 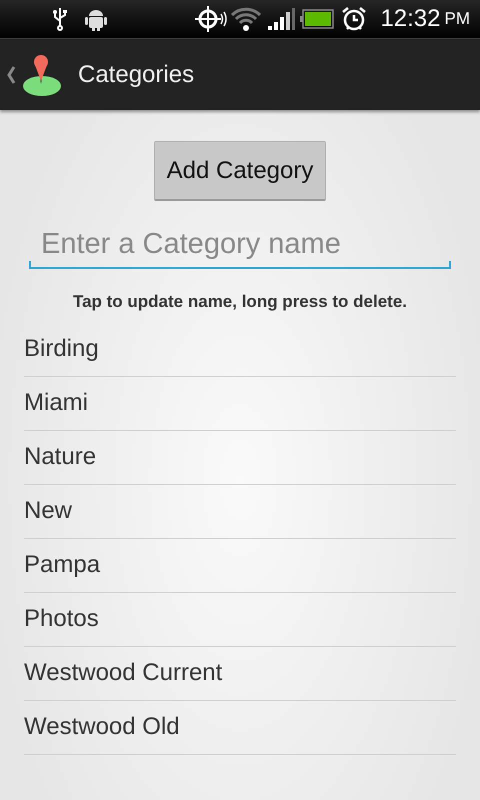 I want to click on instruction-text: Tap to update name, long press to delete., so click(x=240, y=302).